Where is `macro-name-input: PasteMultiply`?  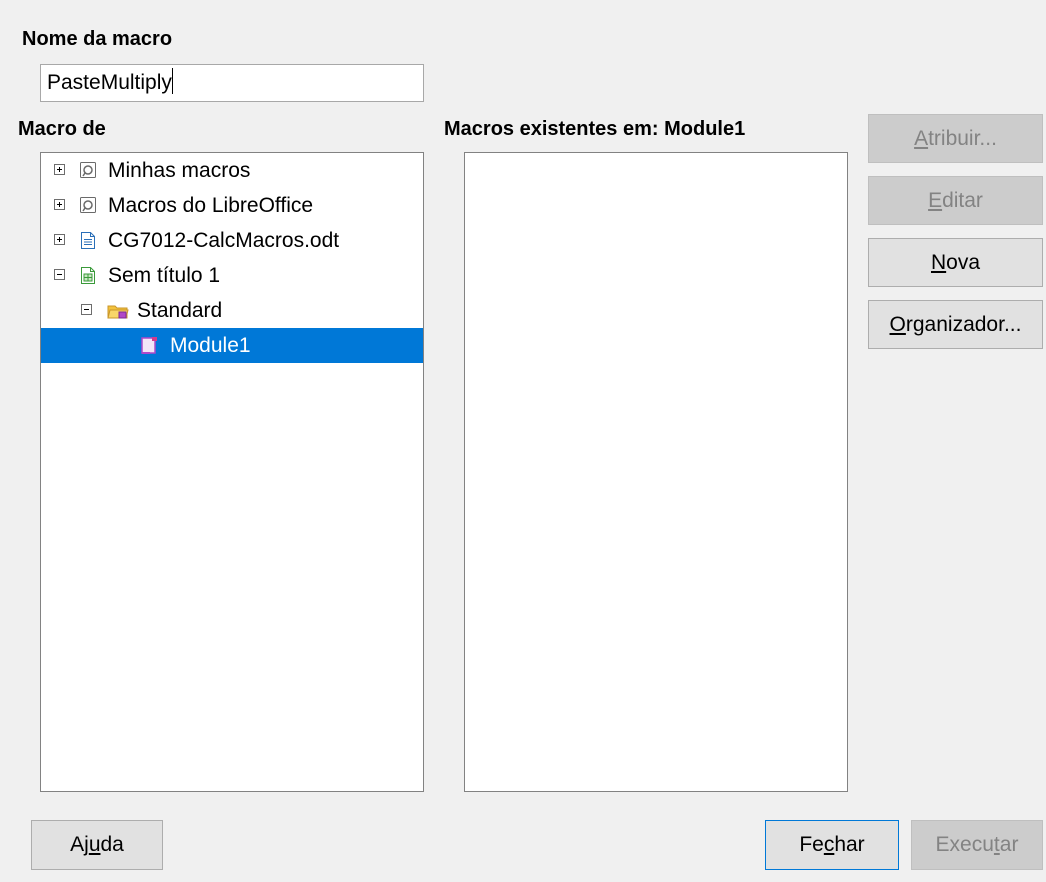 macro-name-input: PasteMultiply is located at coordinates (232, 83).